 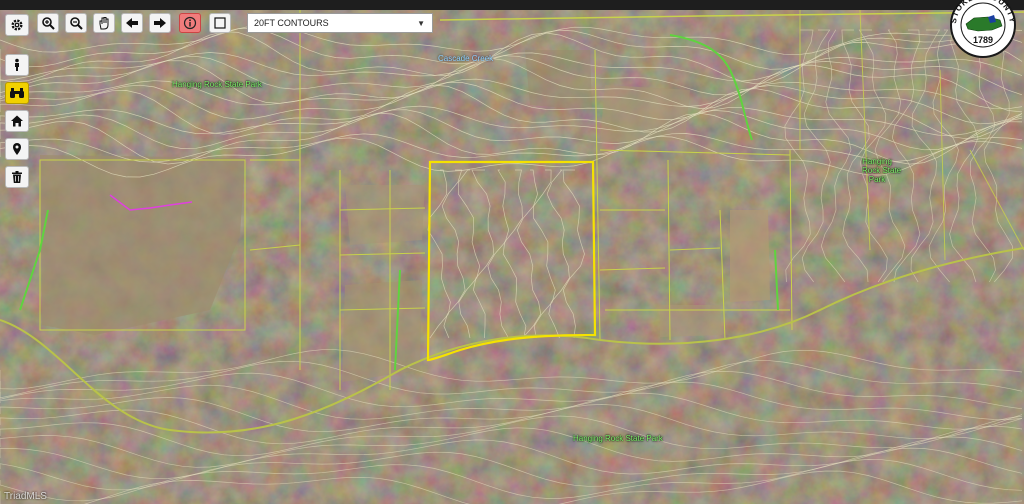 I want to click on home-button, so click(x=17, y=121).